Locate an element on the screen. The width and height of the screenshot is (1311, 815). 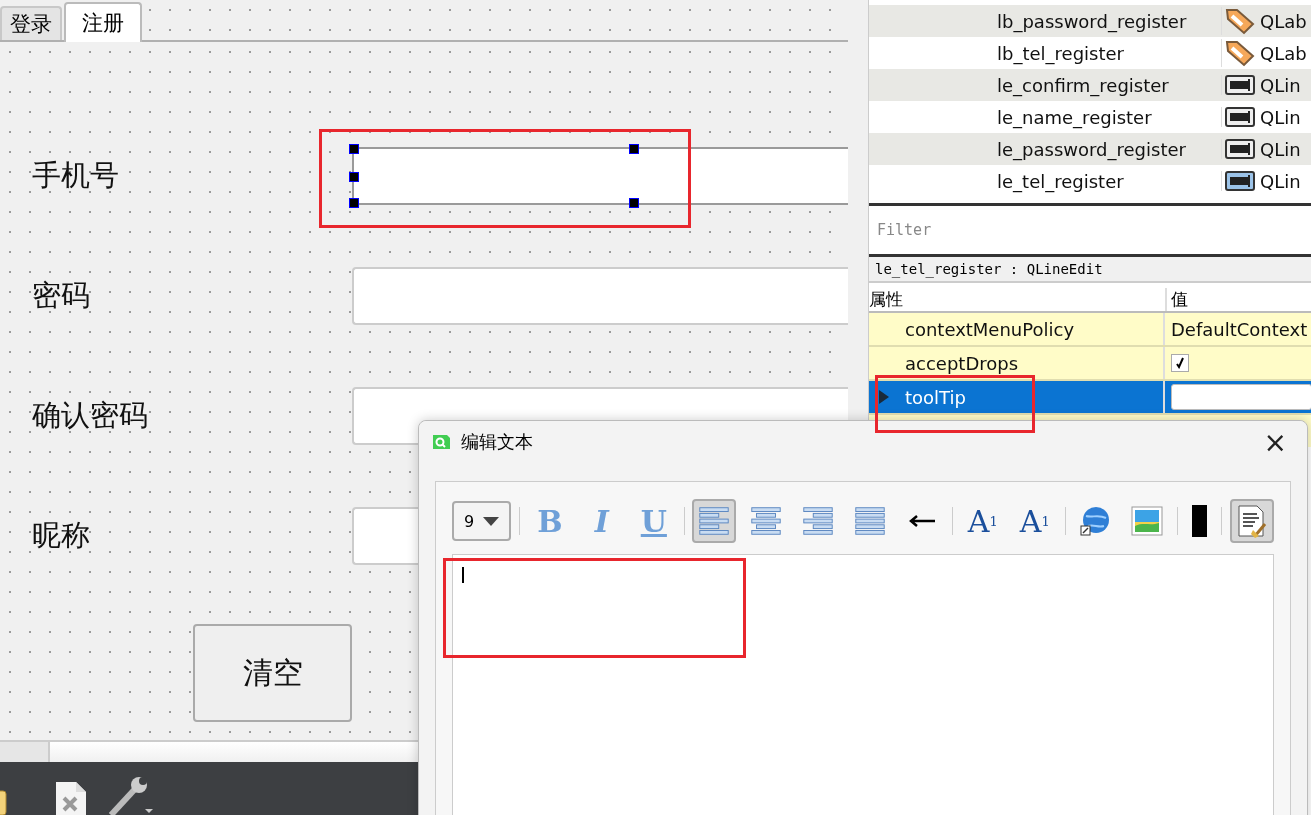
current-object-label: le_tel_register : QLineEdit is located at coordinates (1090, 270).